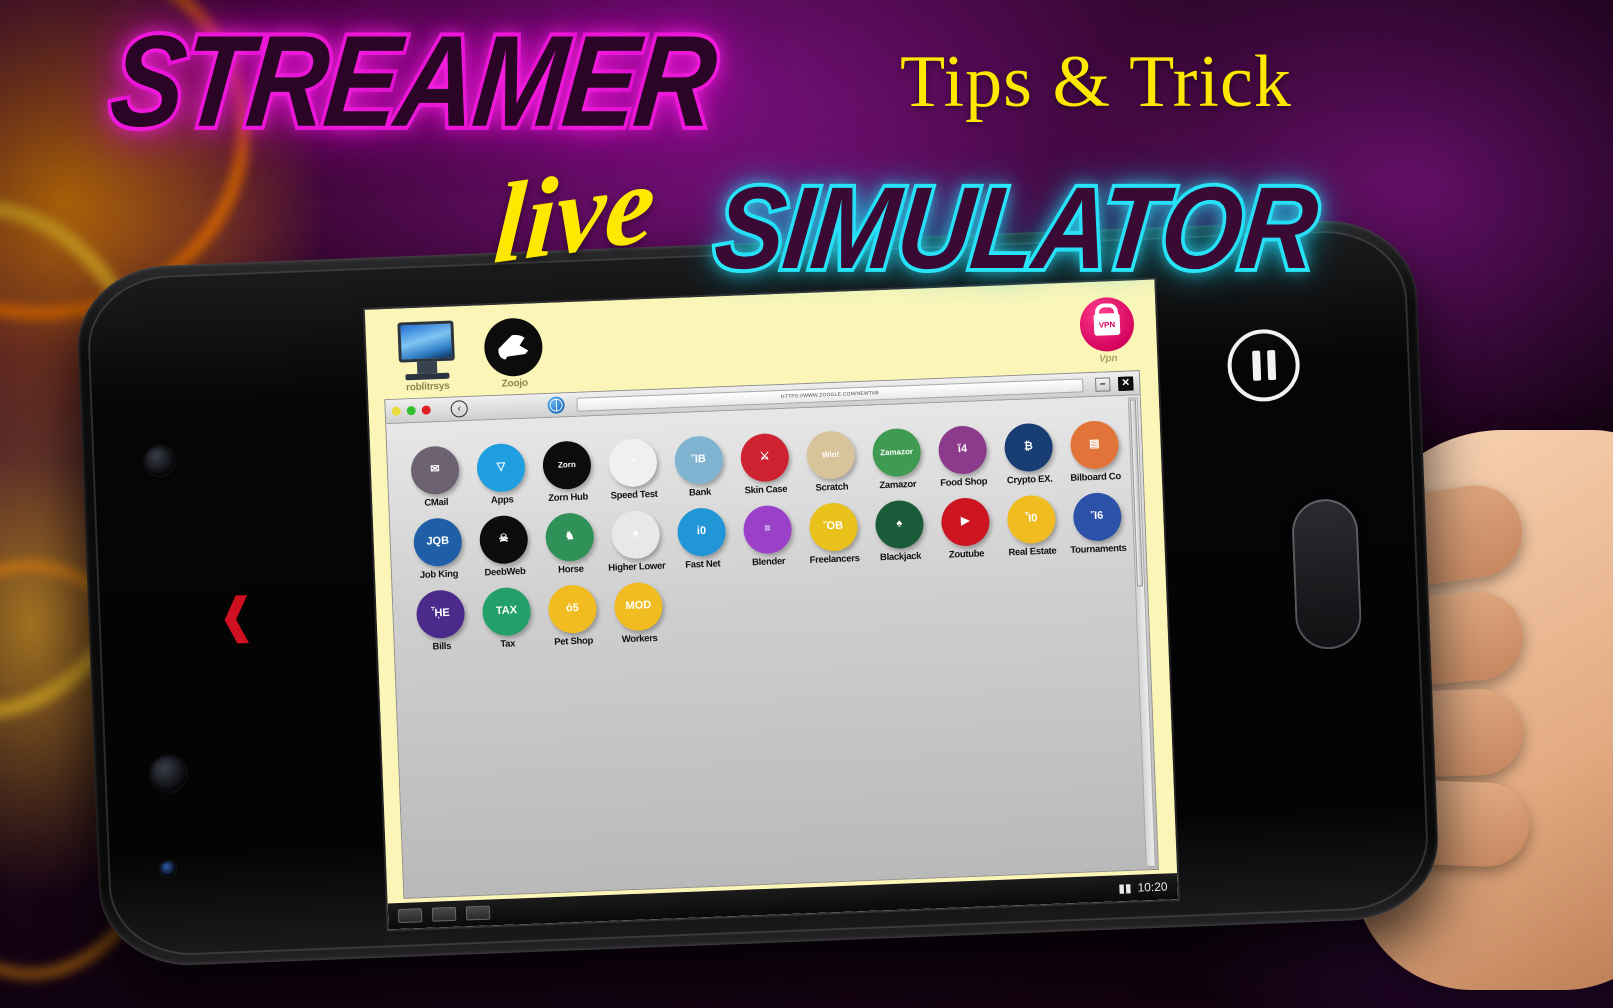 The image size is (1613, 1008). Describe the element at coordinates (764, 457) in the screenshot. I see `knife-icon: ⚔` at that location.